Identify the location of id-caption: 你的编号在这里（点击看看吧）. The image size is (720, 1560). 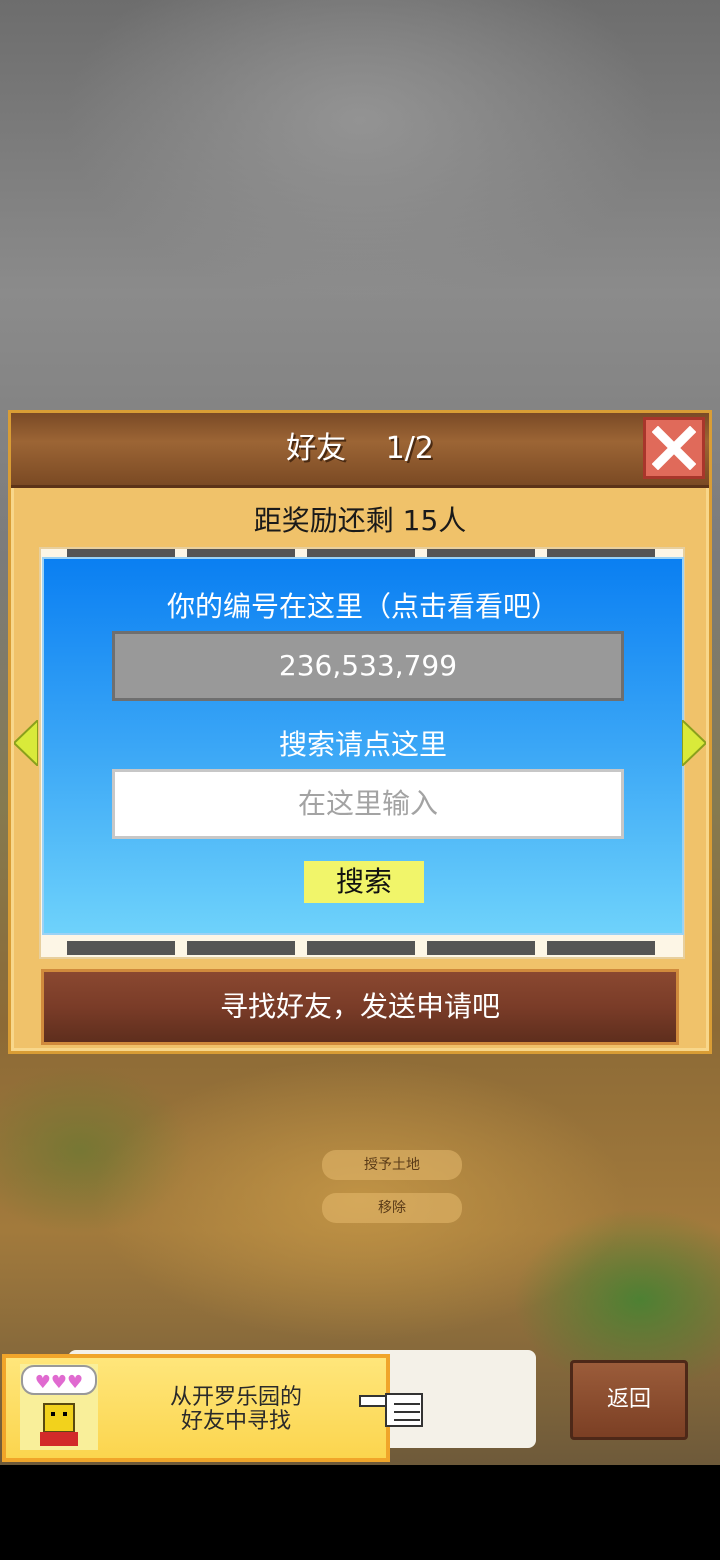
(362, 606).